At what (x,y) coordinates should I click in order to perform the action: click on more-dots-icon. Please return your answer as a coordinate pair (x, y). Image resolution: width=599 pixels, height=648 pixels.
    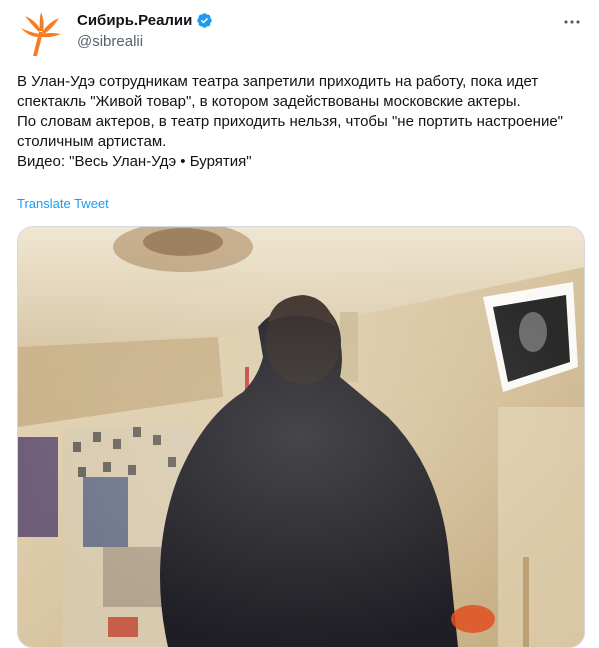
    Looking at the image, I should click on (572, 22).